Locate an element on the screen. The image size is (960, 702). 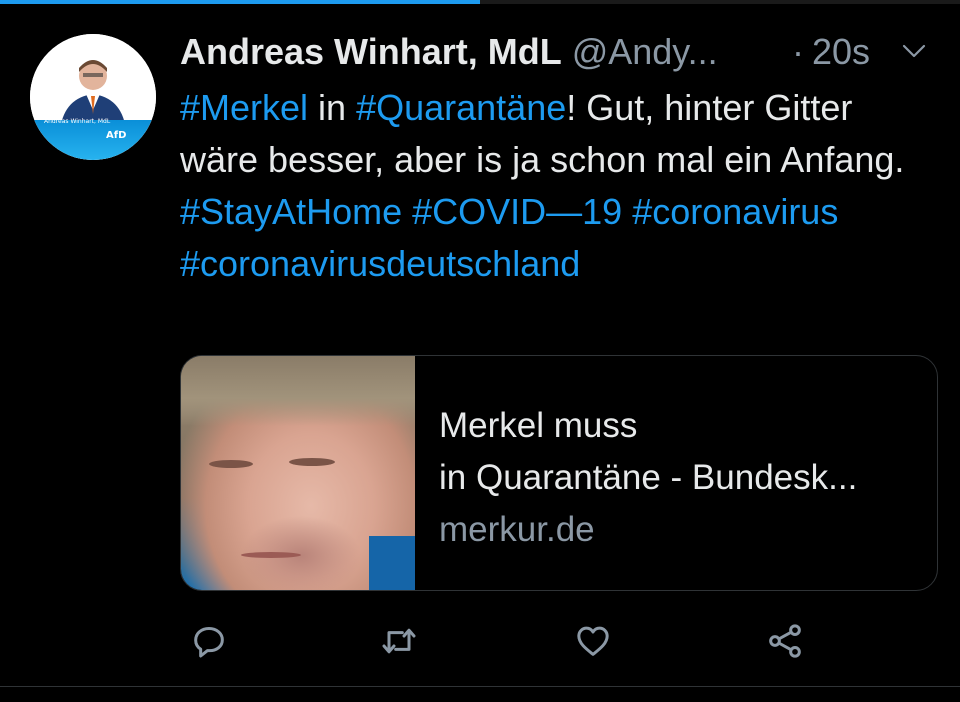
retweet-icon is located at coordinates (399, 641).